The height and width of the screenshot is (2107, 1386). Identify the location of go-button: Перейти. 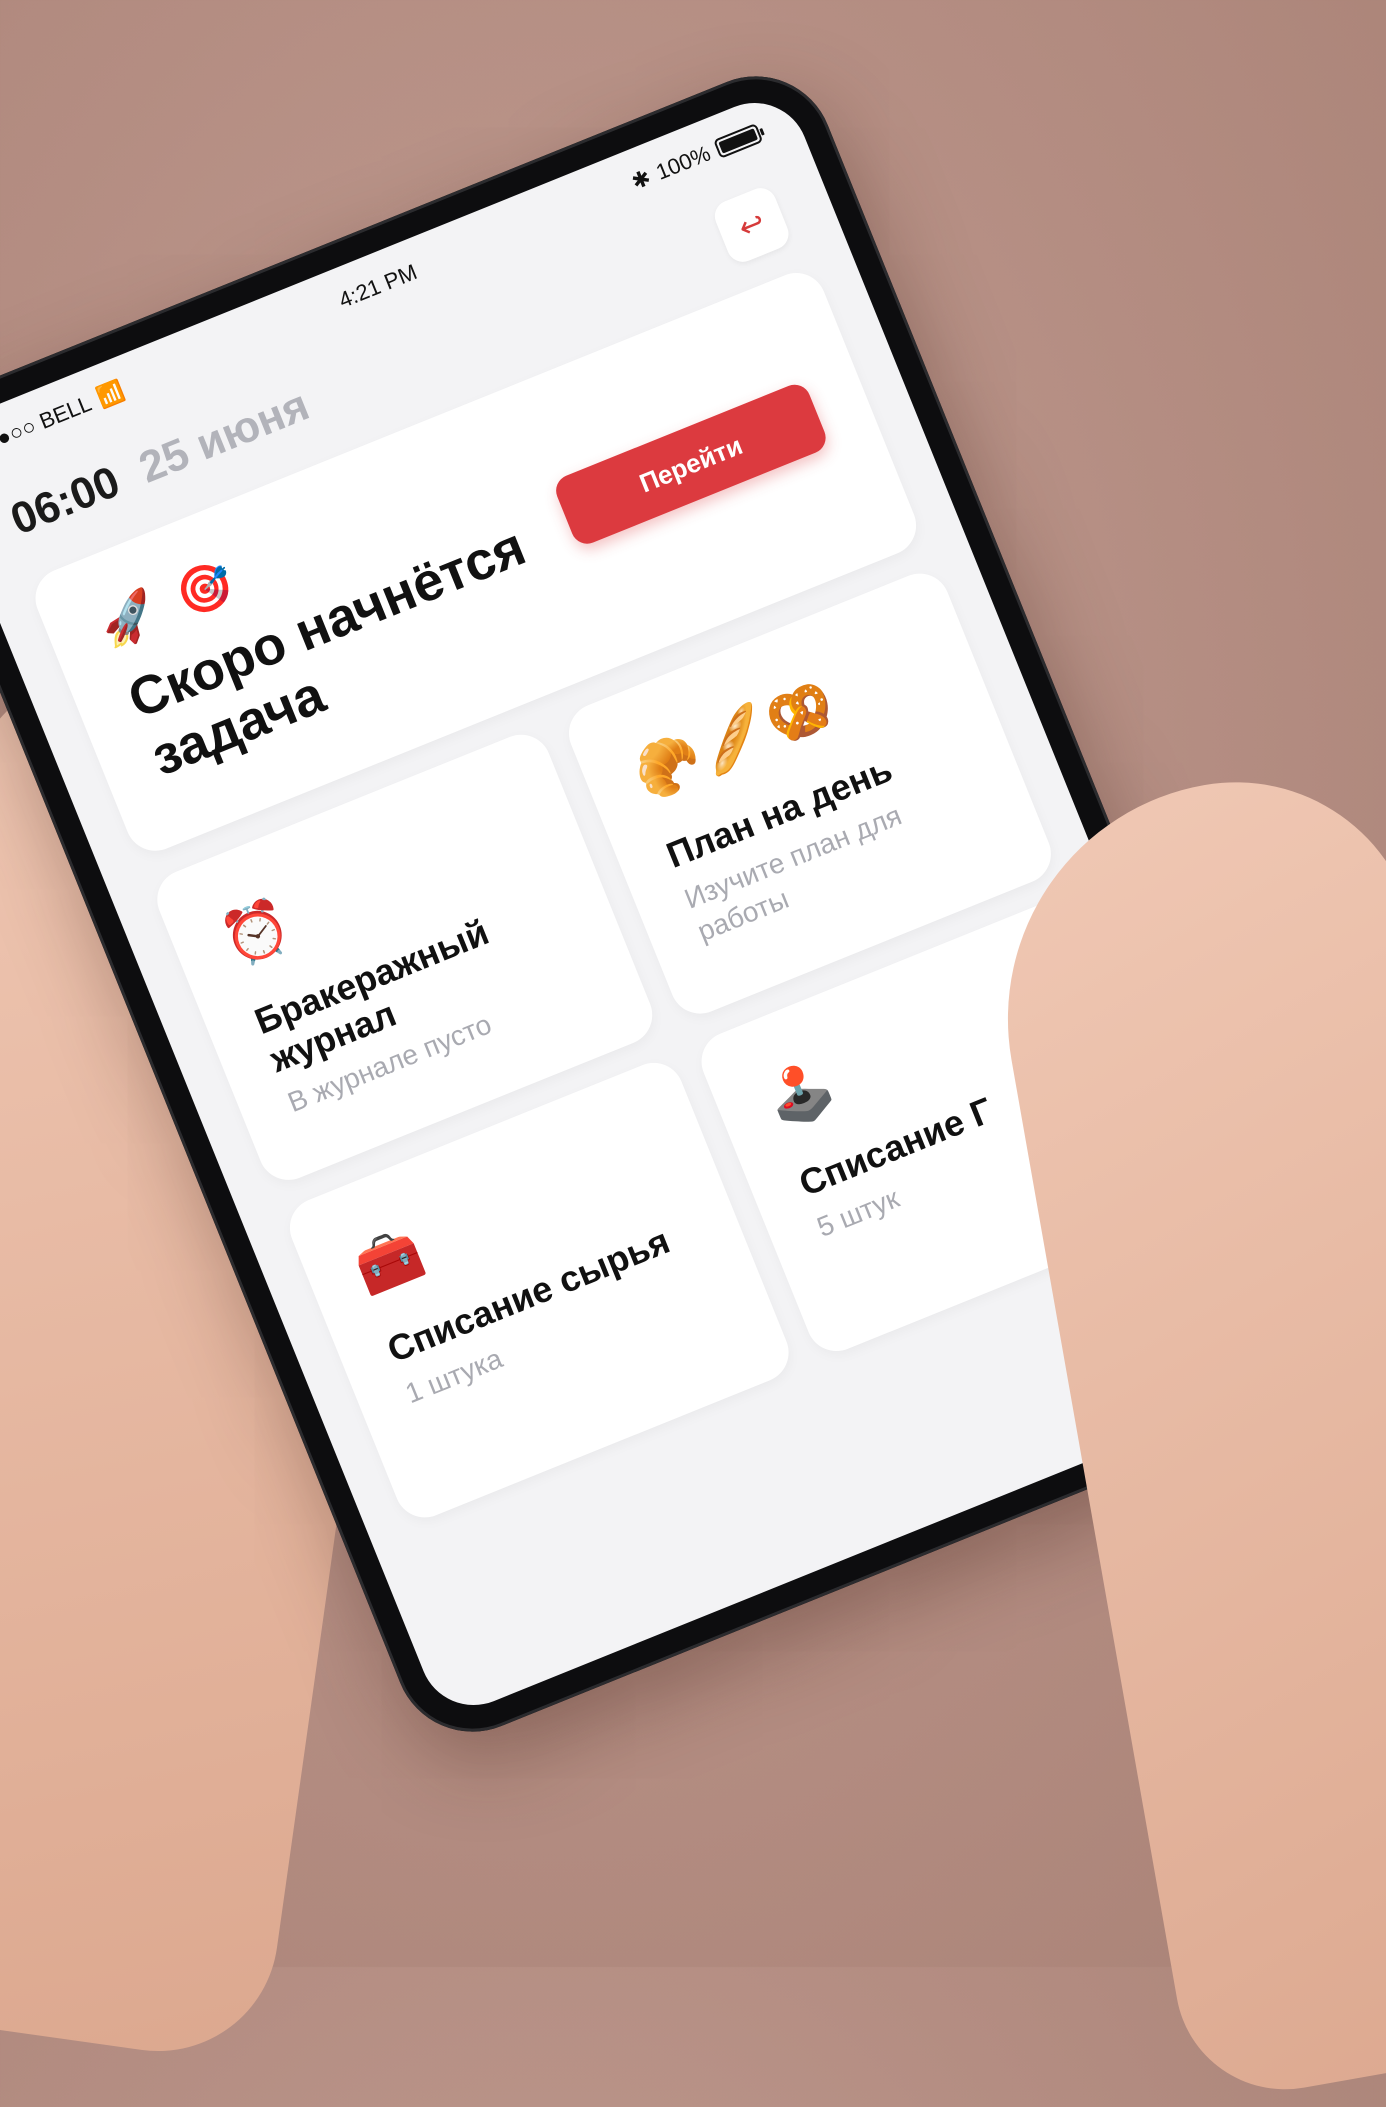
(691, 464).